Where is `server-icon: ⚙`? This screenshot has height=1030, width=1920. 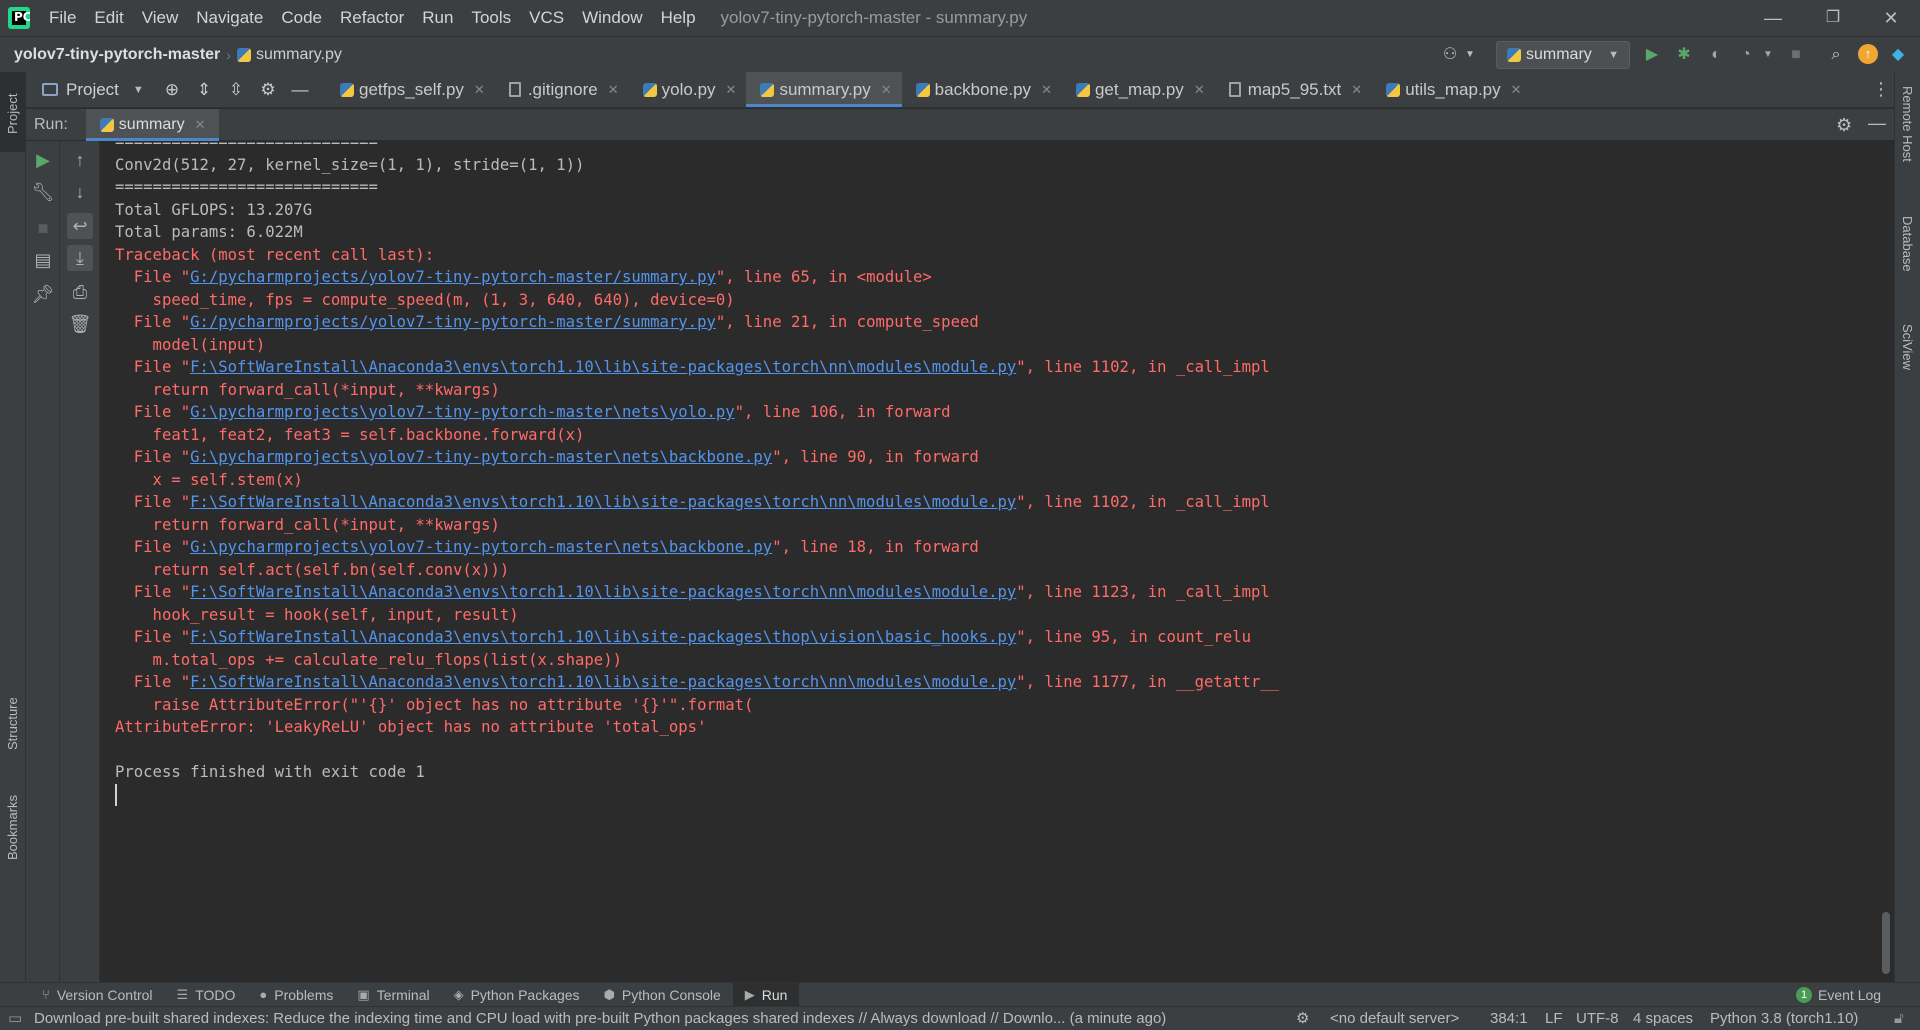 server-icon: ⚙ is located at coordinates (1302, 1018).